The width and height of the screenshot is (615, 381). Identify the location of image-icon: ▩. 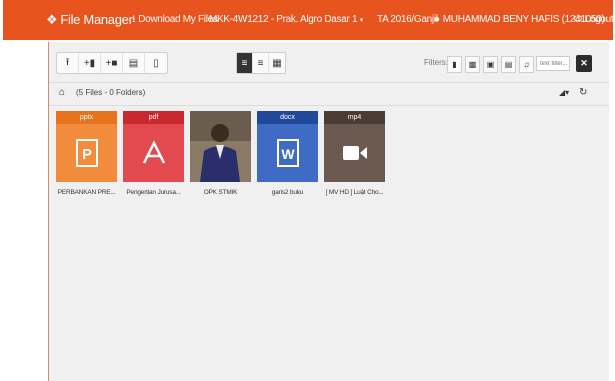
(472, 64).